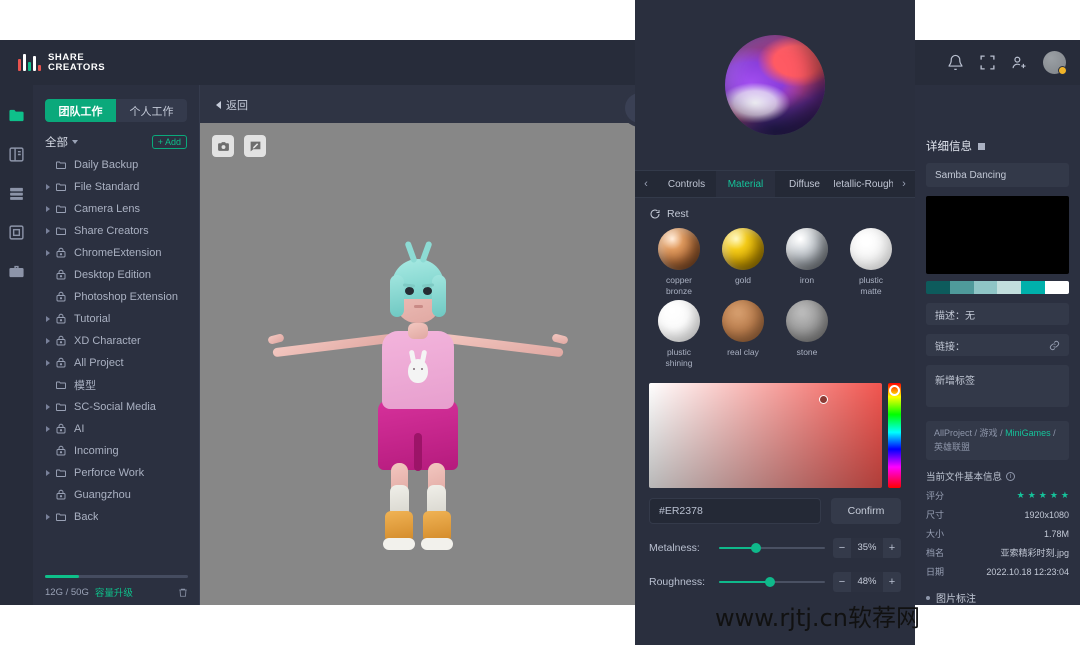  I want to click on link-icon, so click(1054, 345).